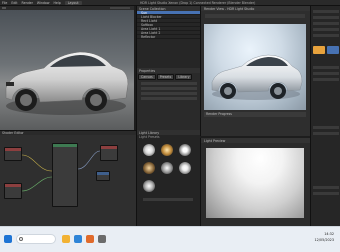 This screenshot has height=252, width=340. Describe the element at coordinates (73, 3) in the screenshot. I see `workspace-tab-layout: Layout` at that location.